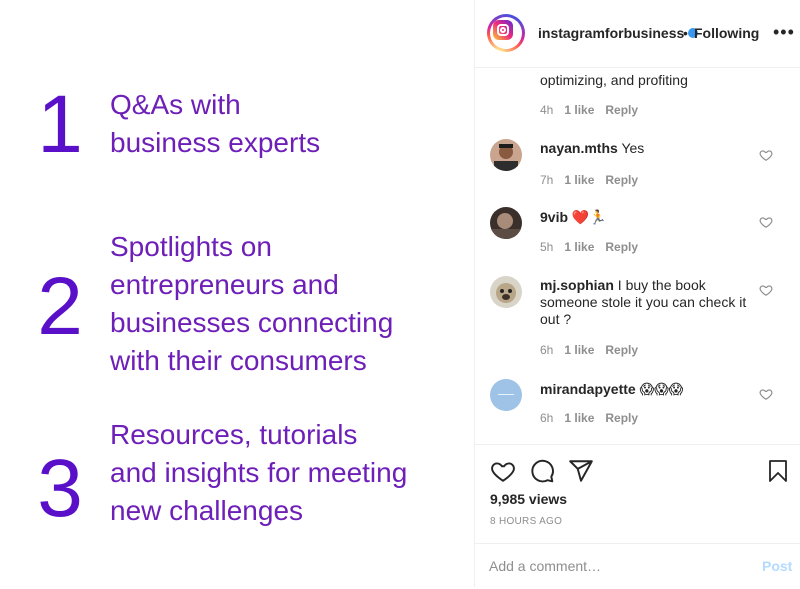 This screenshot has height=589, width=800. I want to click on instagram-logo-icon, so click(503, 30).